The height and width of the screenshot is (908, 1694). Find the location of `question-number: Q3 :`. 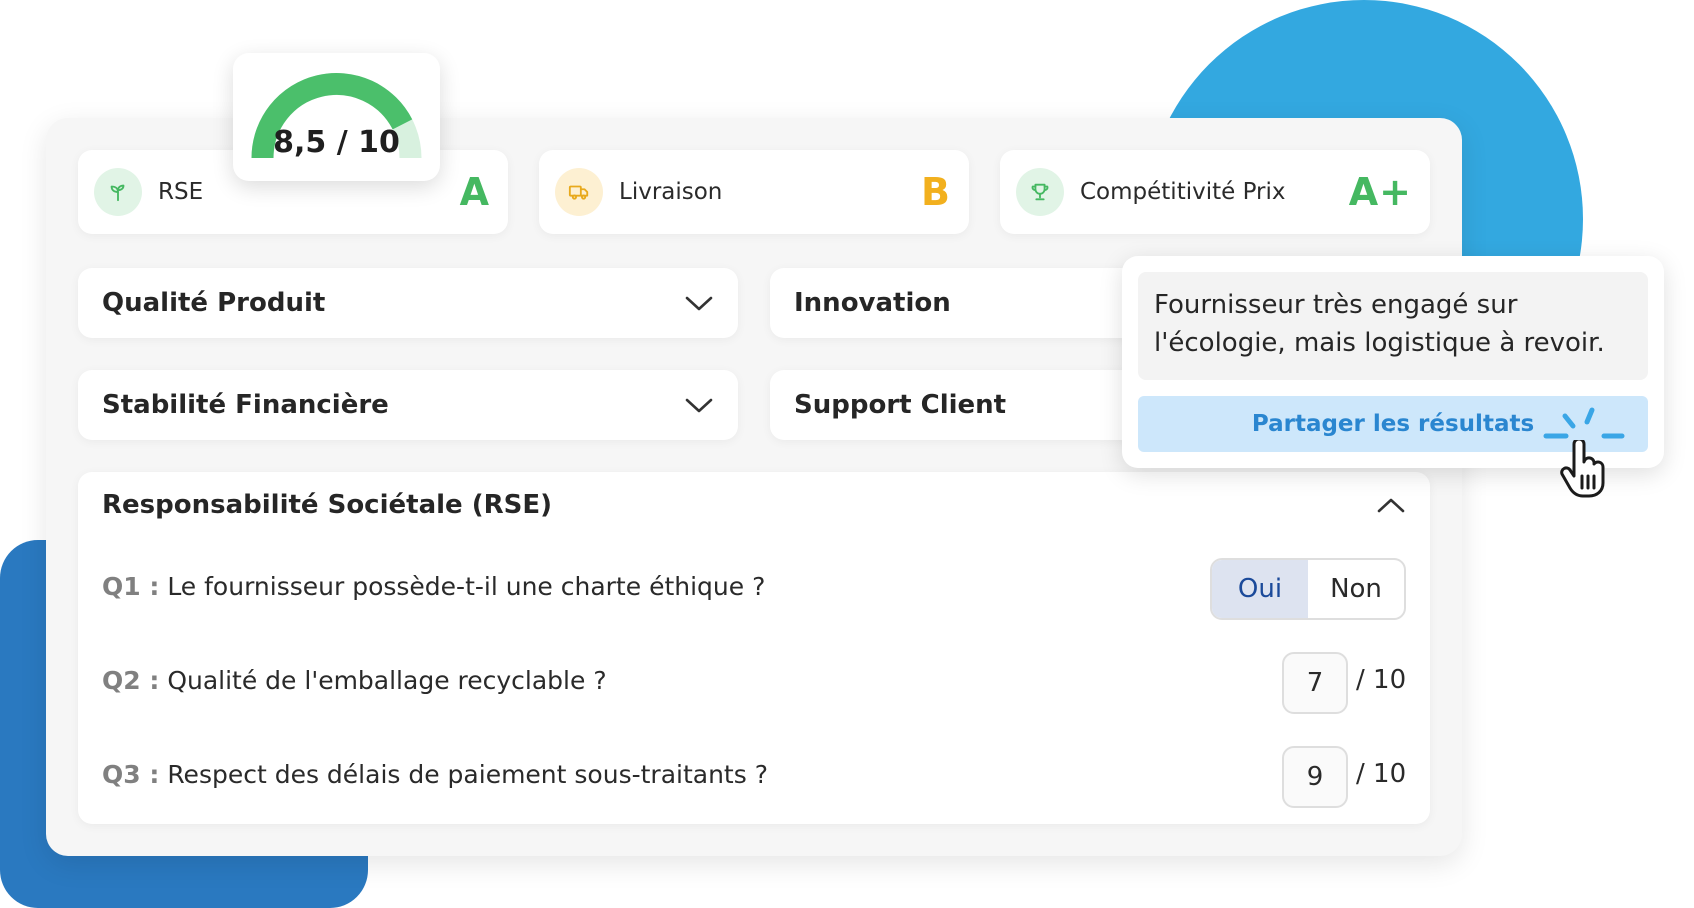

question-number: Q3 : is located at coordinates (131, 774).